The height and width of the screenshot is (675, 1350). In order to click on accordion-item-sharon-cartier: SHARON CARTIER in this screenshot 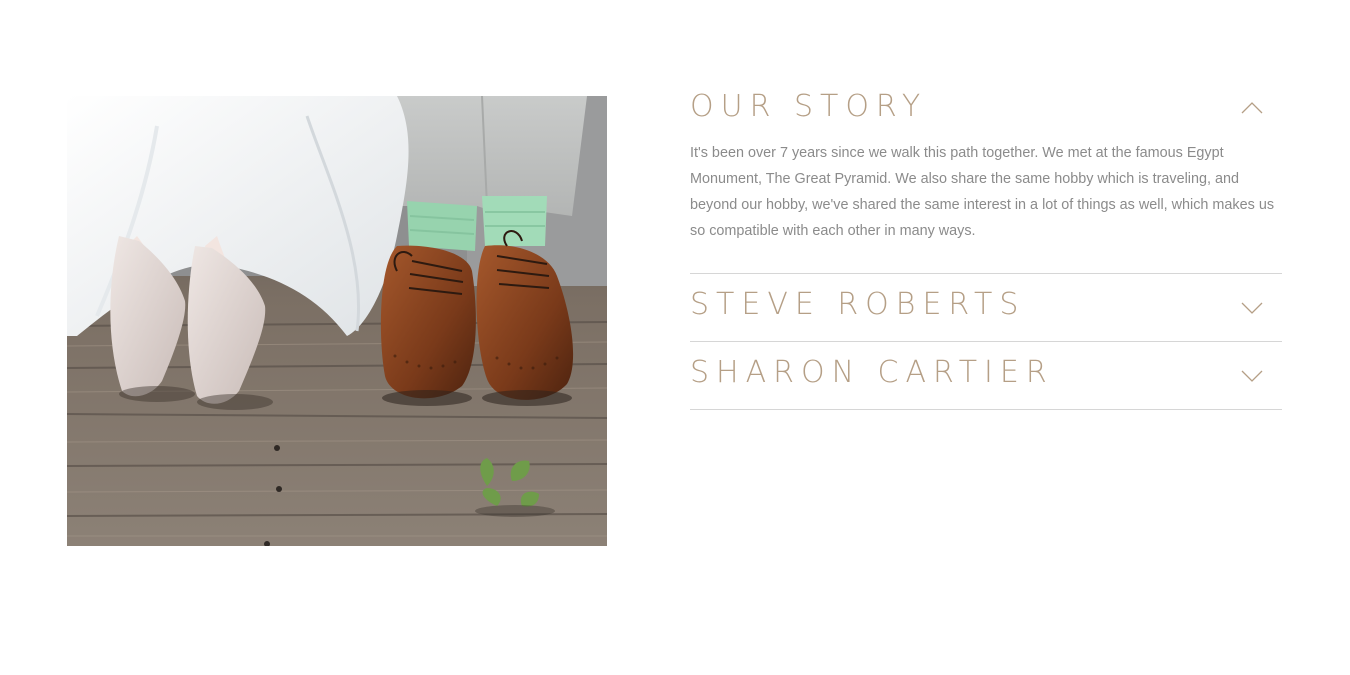, I will do `click(986, 376)`.